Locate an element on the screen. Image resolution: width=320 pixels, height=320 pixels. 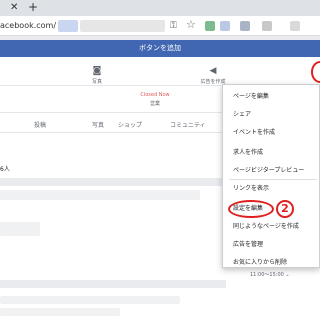
menu-divider is located at coordinates (273, 179).